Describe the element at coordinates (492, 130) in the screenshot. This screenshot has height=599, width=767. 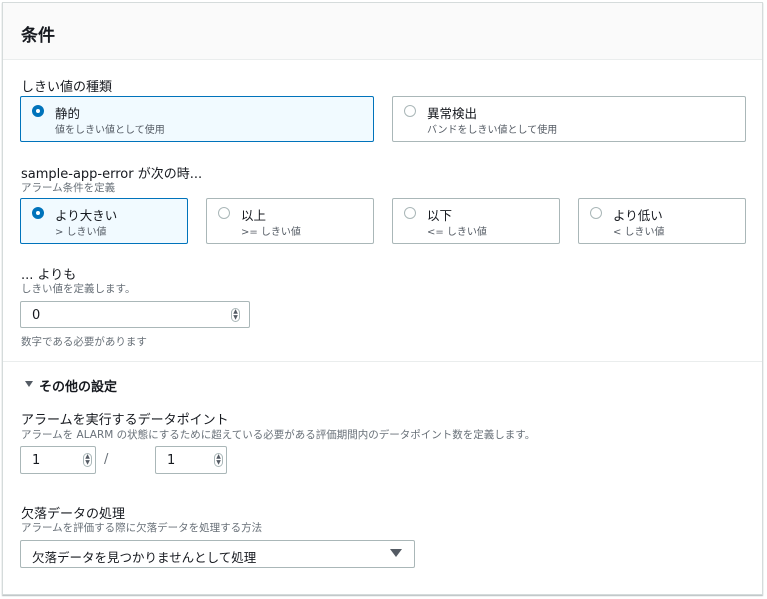
I see `tile-desc: バンドをしきい値として使用` at that location.